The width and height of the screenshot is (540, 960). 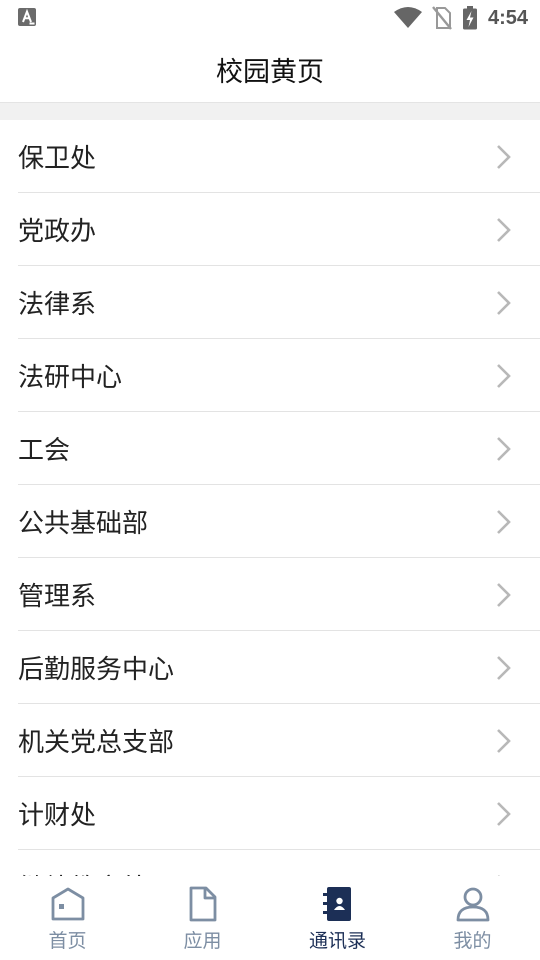 What do you see at coordinates (202, 941) in the screenshot?
I see `tab-apps-label: 应用` at bounding box center [202, 941].